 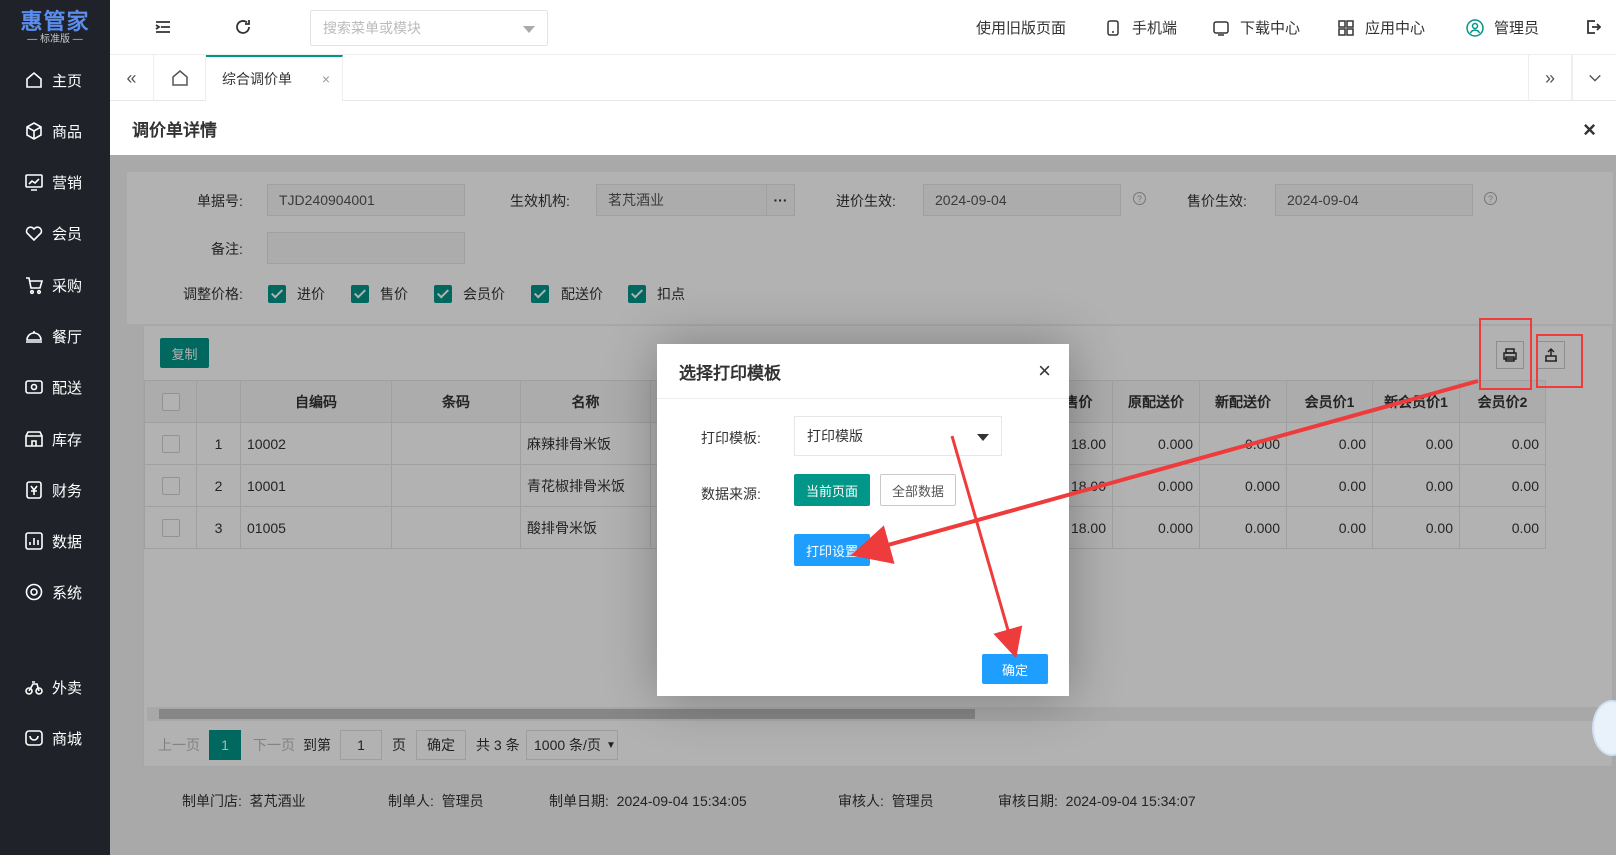 I want to click on old-version-link: 使用旧版页面, so click(x=1021, y=27).